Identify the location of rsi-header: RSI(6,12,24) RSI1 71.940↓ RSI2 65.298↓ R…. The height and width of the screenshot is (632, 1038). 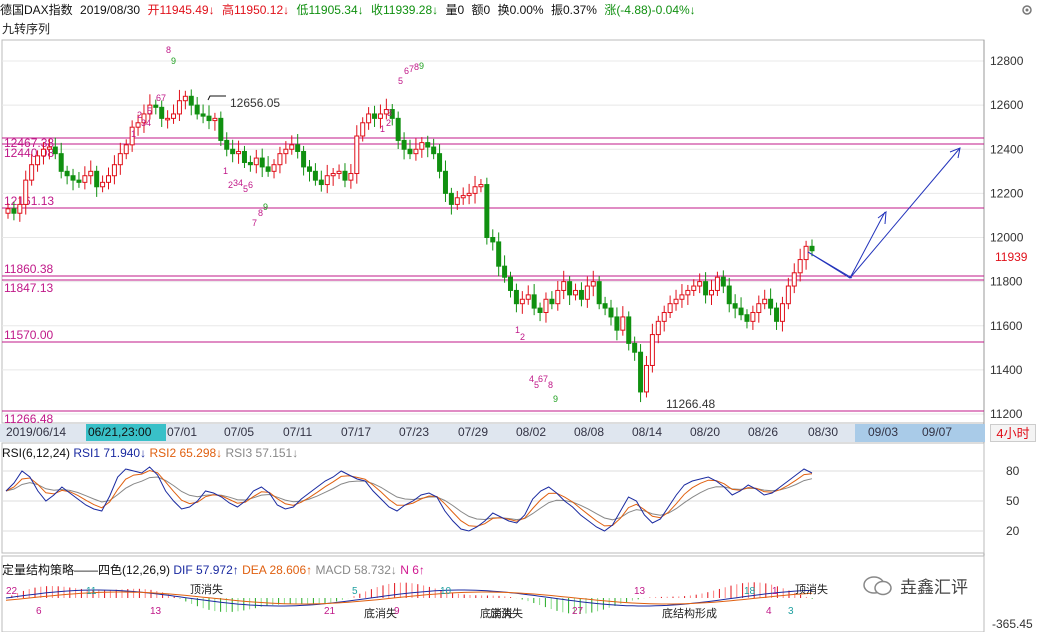
(150, 453).